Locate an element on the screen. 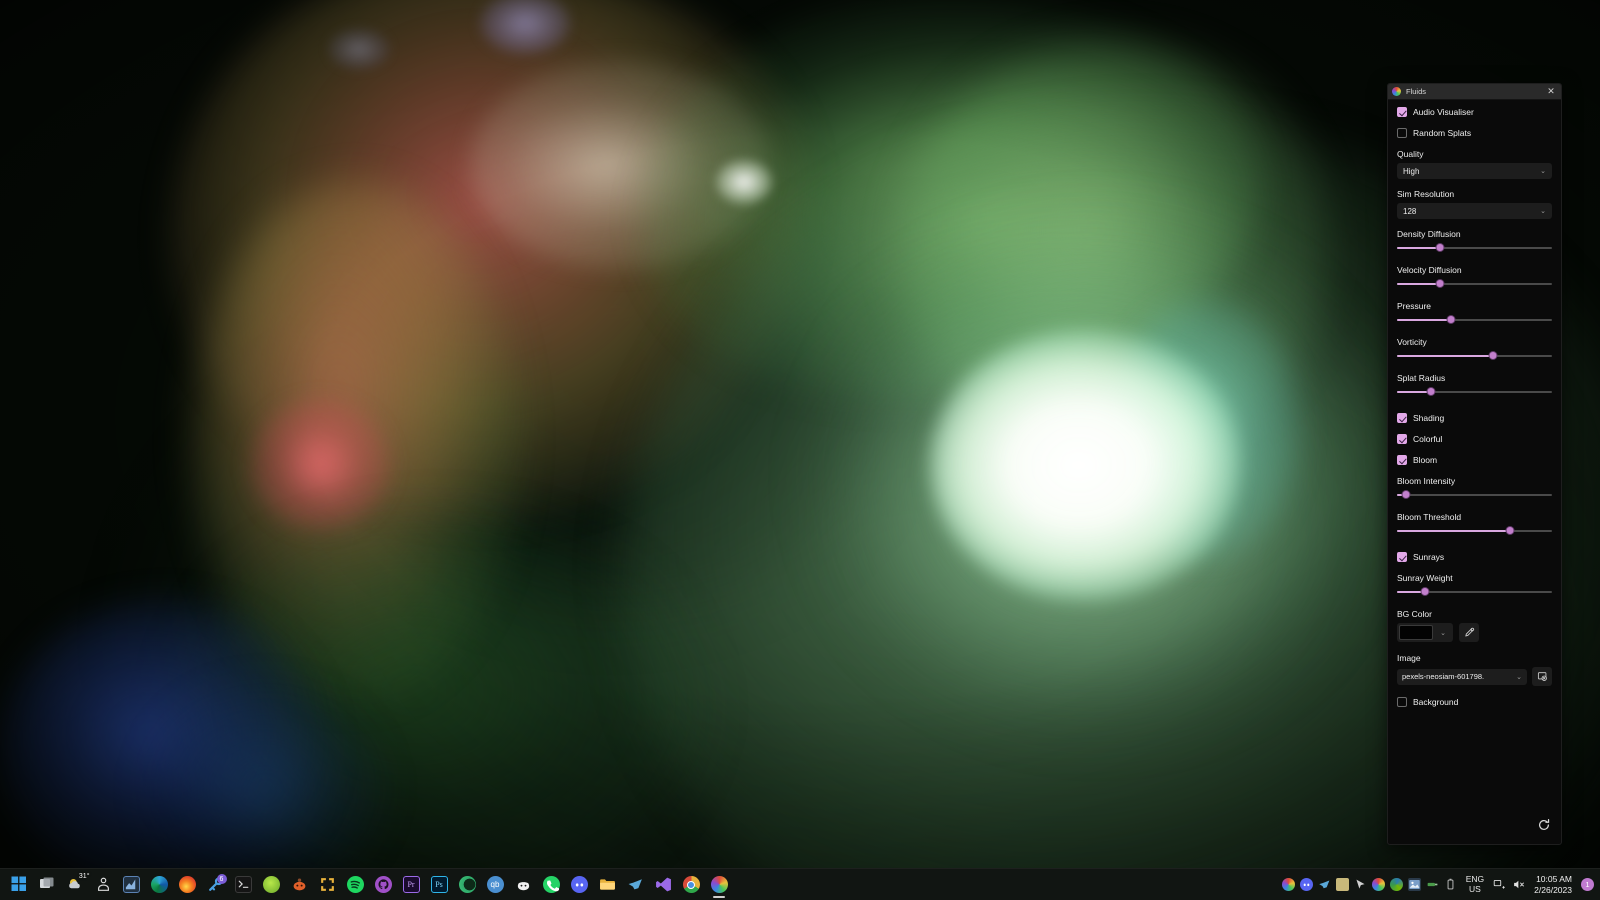 The width and height of the screenshot is (1600, 900). tray-nvidia is located at coordinates (1396, 885).